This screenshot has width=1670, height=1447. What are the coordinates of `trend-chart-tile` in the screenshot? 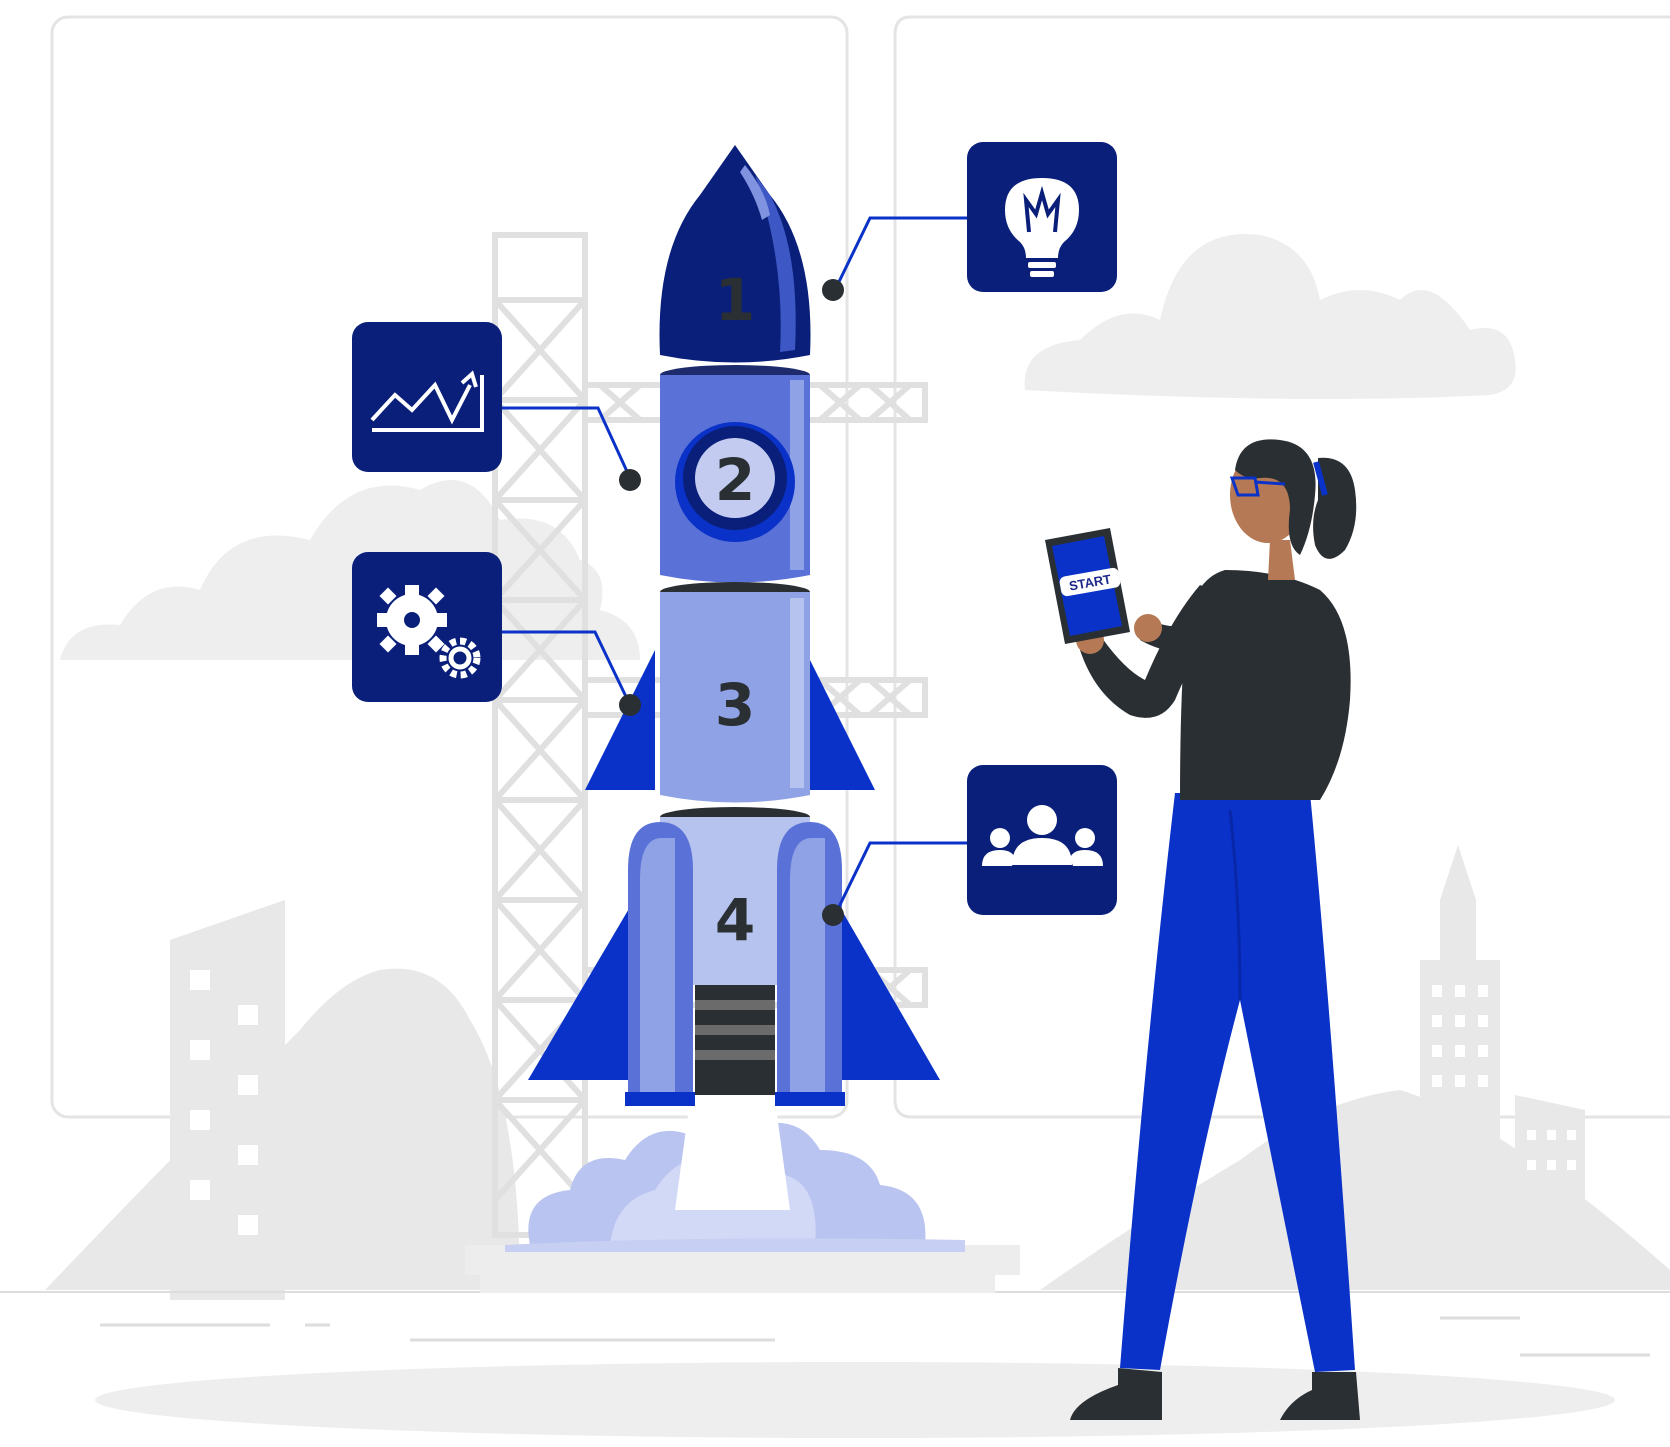 It's located at (427, 397).